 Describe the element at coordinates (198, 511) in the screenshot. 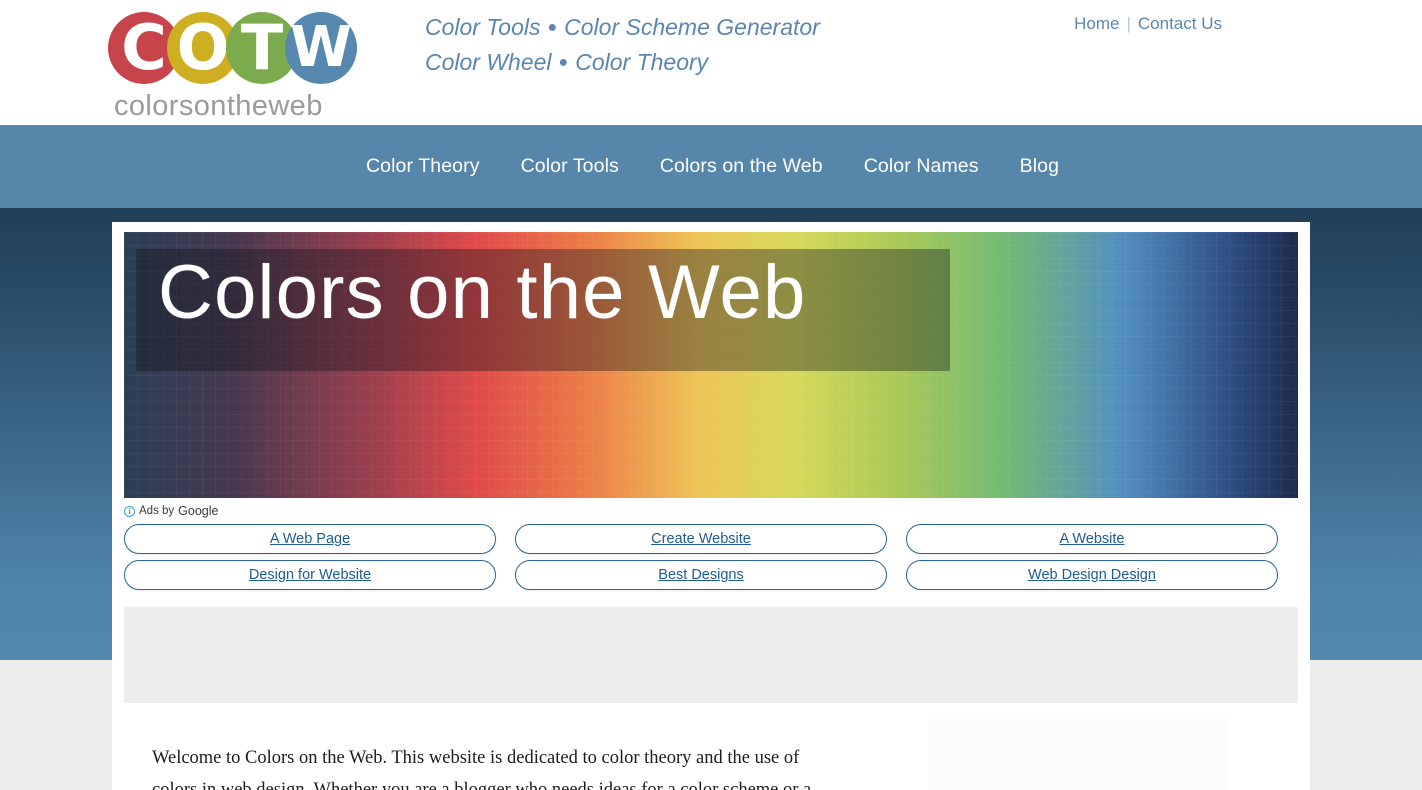

I see `ads-label-brand: Google` at that location.